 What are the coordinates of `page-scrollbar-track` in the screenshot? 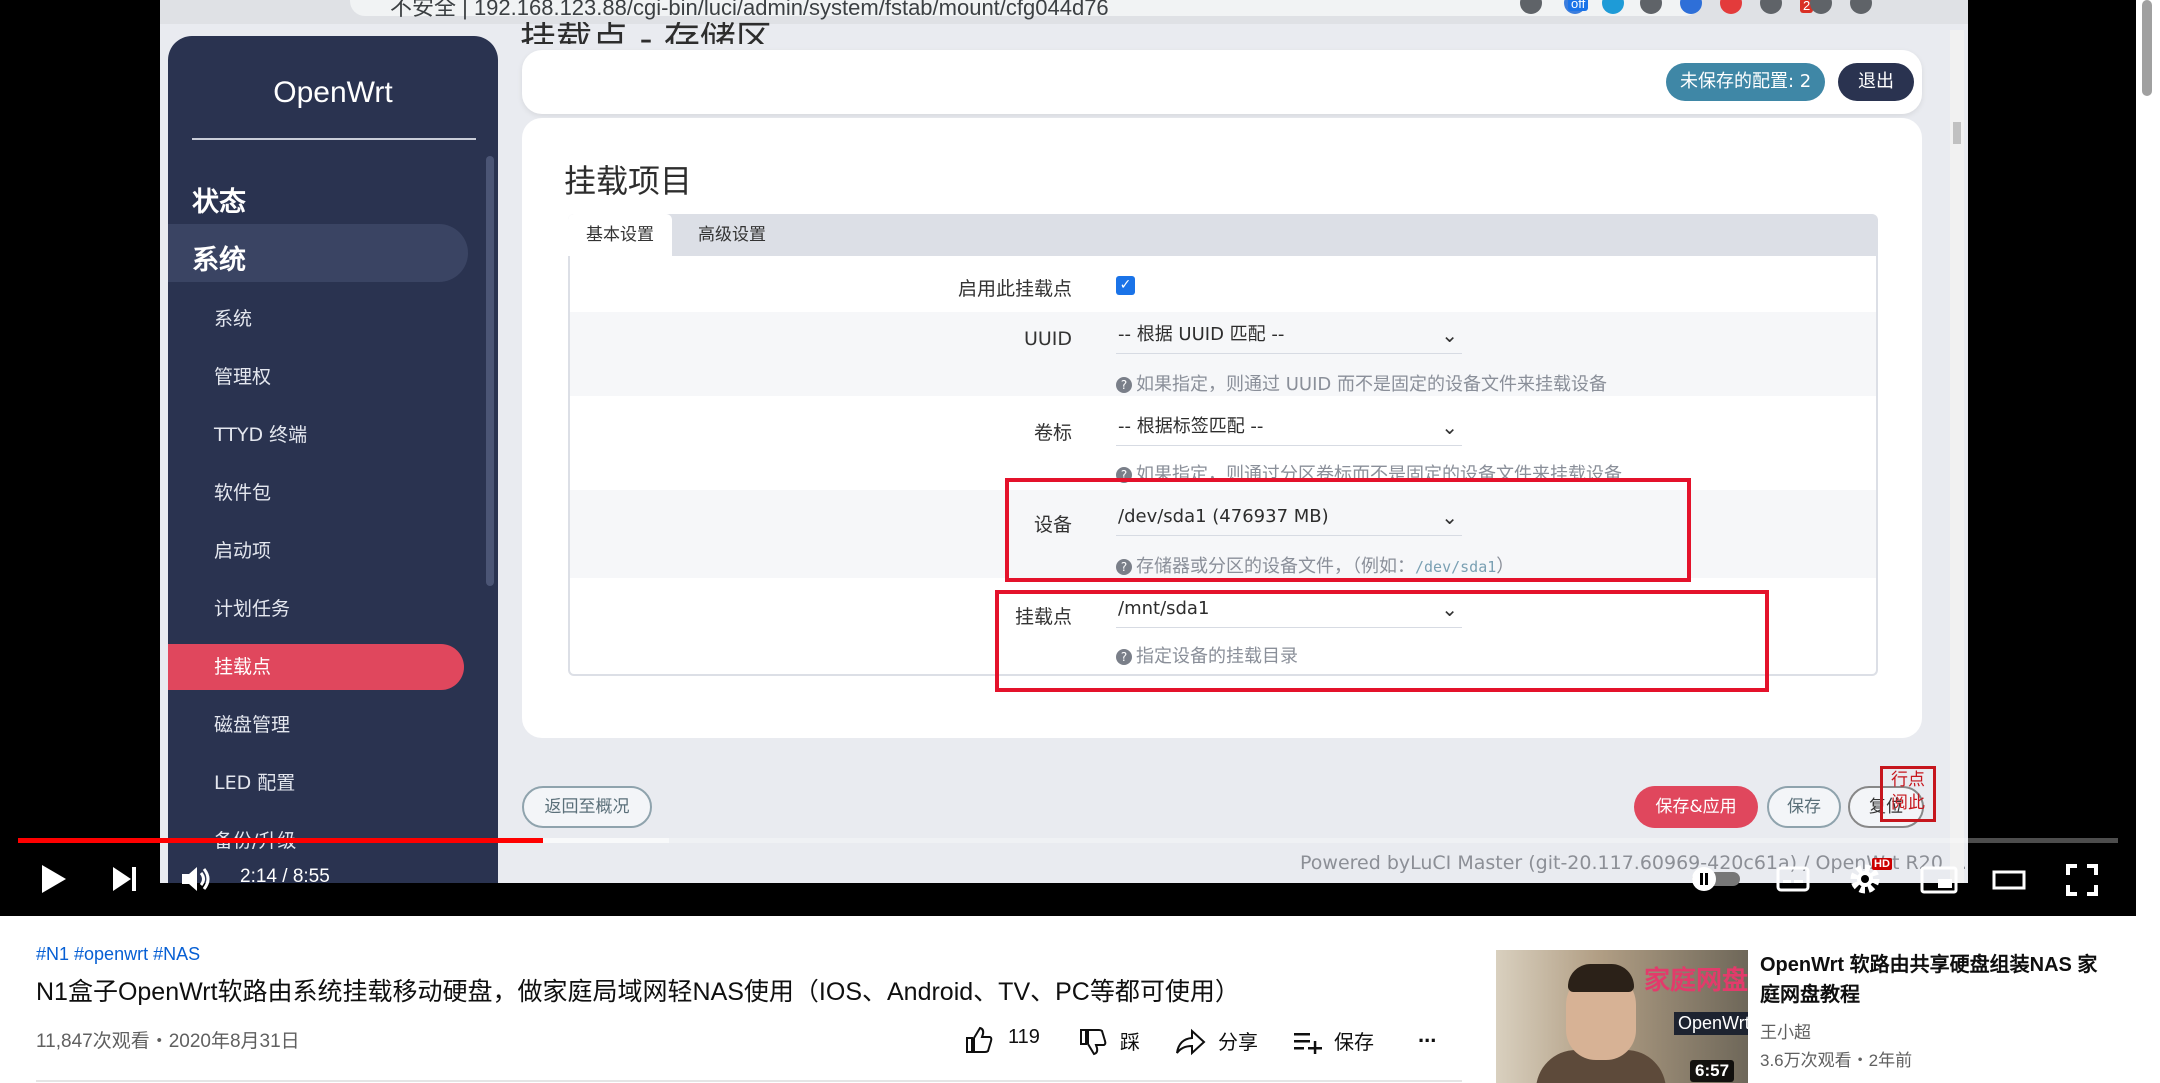 It's located at (2148, 541).